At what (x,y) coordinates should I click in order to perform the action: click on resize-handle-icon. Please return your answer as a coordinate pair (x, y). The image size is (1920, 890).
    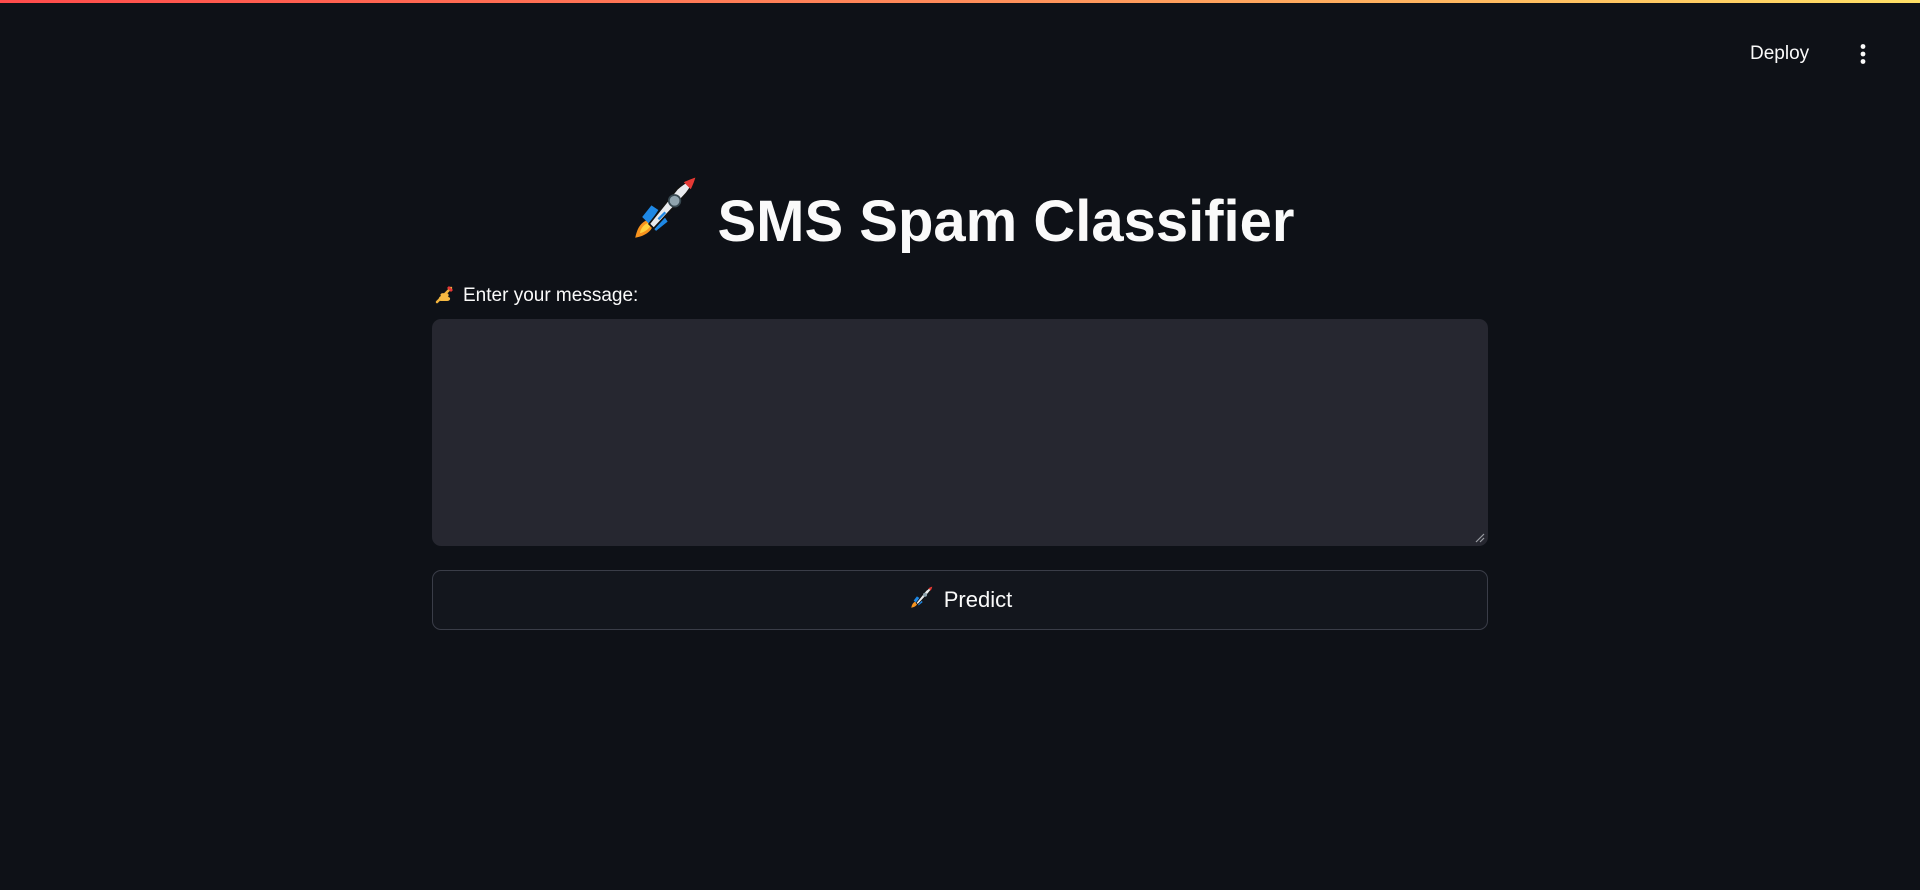
    Looking at the image, I should click on (1479, 537).